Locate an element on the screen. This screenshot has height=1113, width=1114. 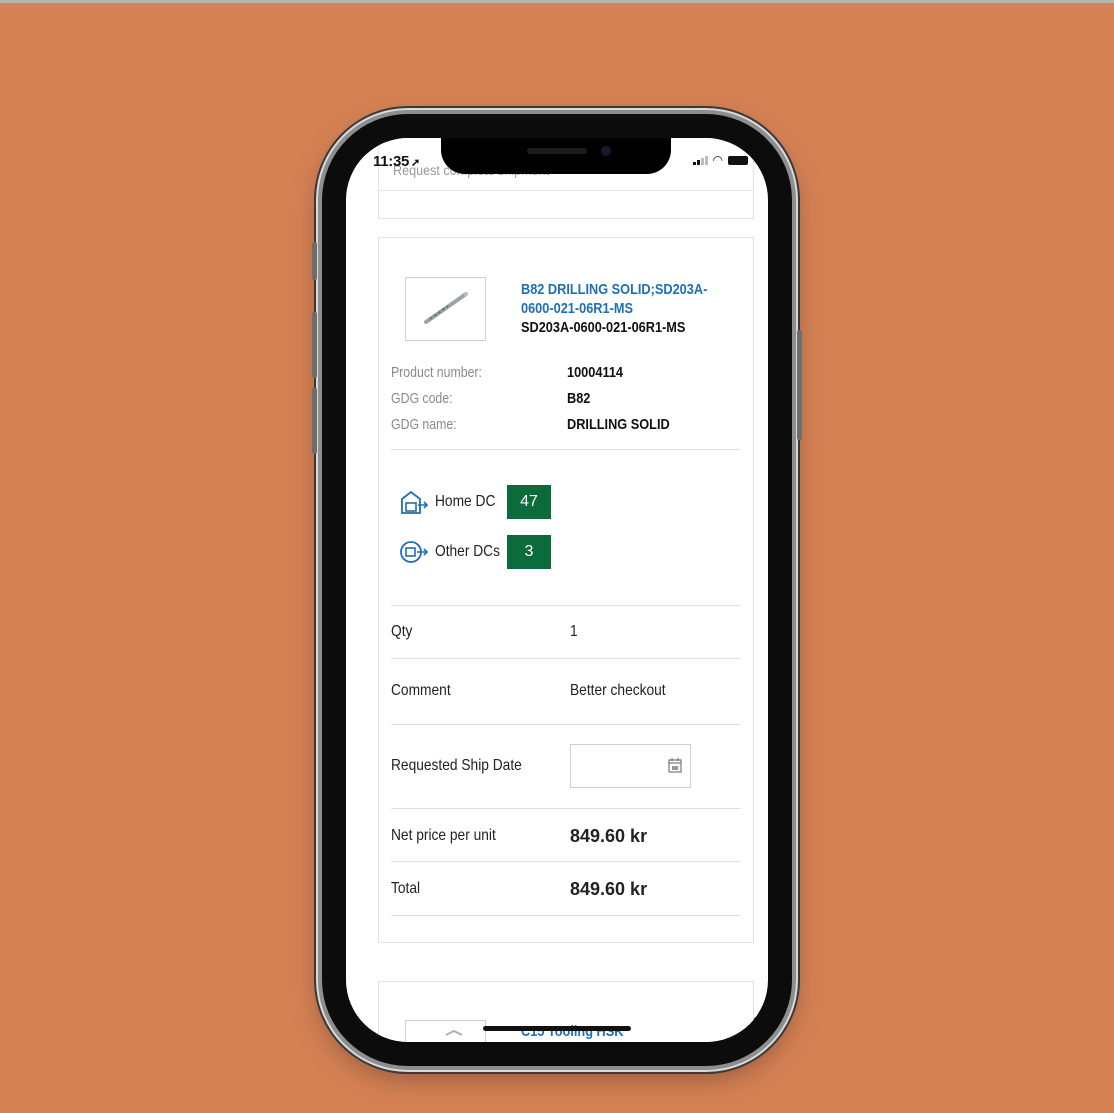
front-camera is located at coordinates (606, 151).